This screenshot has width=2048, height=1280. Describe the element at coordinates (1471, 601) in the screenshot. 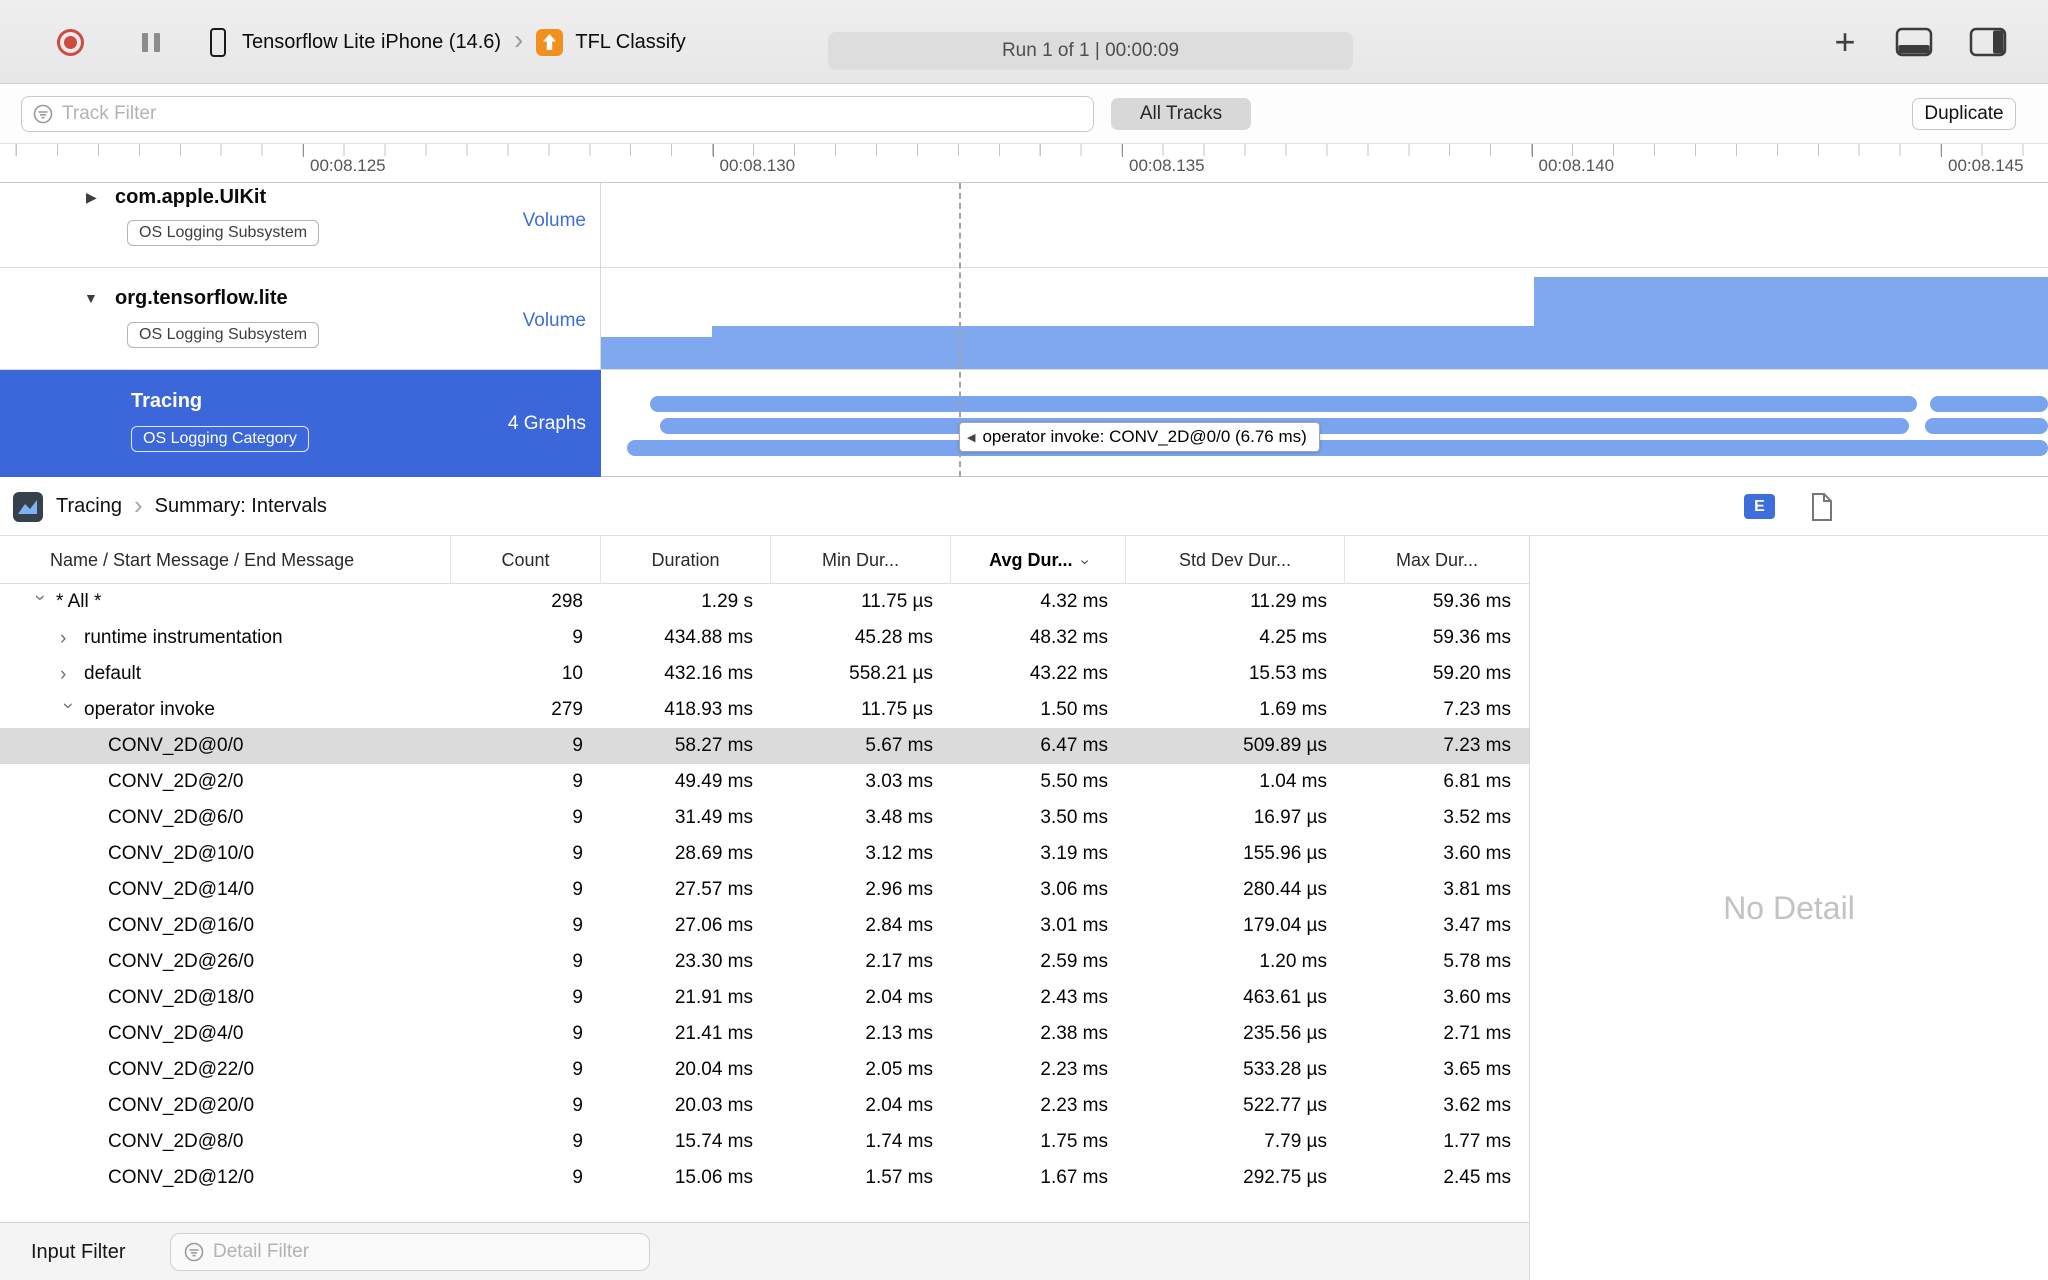

I see `row-max-cell: 59.36 ms` at that location.